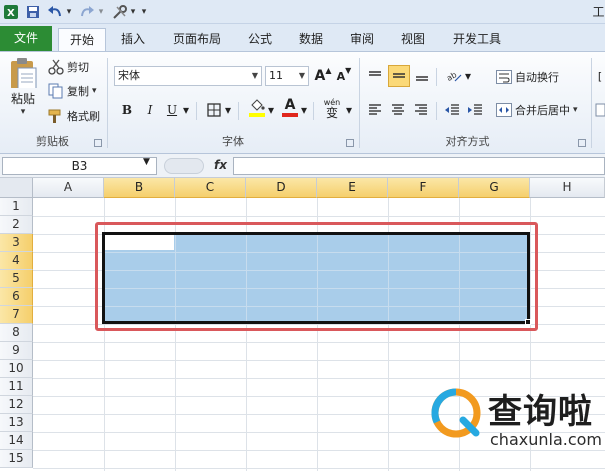 Image resolution: width=605 pixels, height=471 pixels. I want to click on align-left-button, so click(375, 110).